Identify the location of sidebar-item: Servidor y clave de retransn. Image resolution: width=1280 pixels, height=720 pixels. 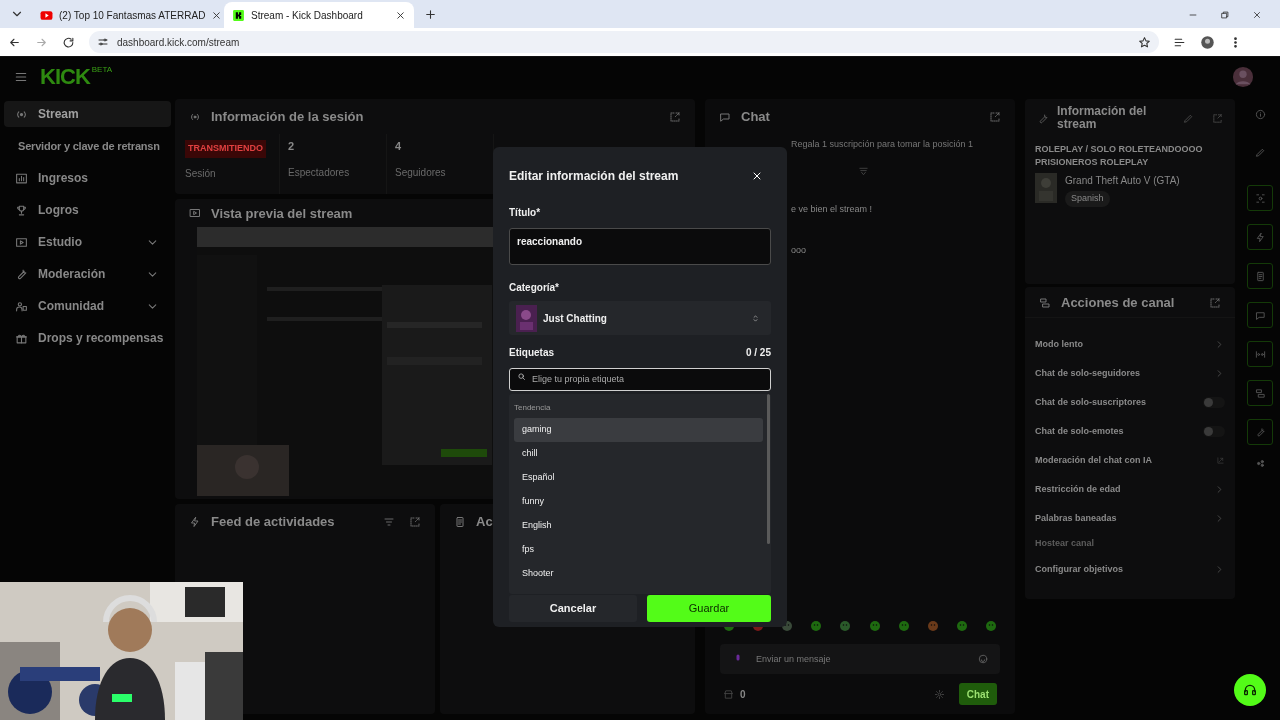
(87, 146).